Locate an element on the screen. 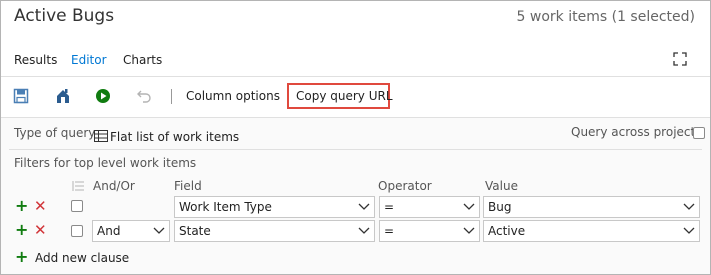  query-across-projects-label: Query across projects is located at coordinates (636, 132).